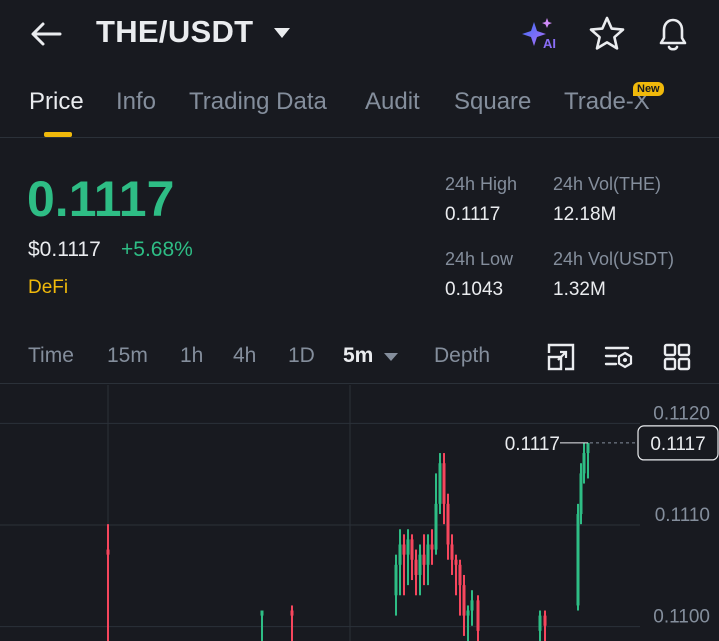 The width and height of the screenshot is (719, 641). I want to click on tab-square: Square, so click(492, 102).